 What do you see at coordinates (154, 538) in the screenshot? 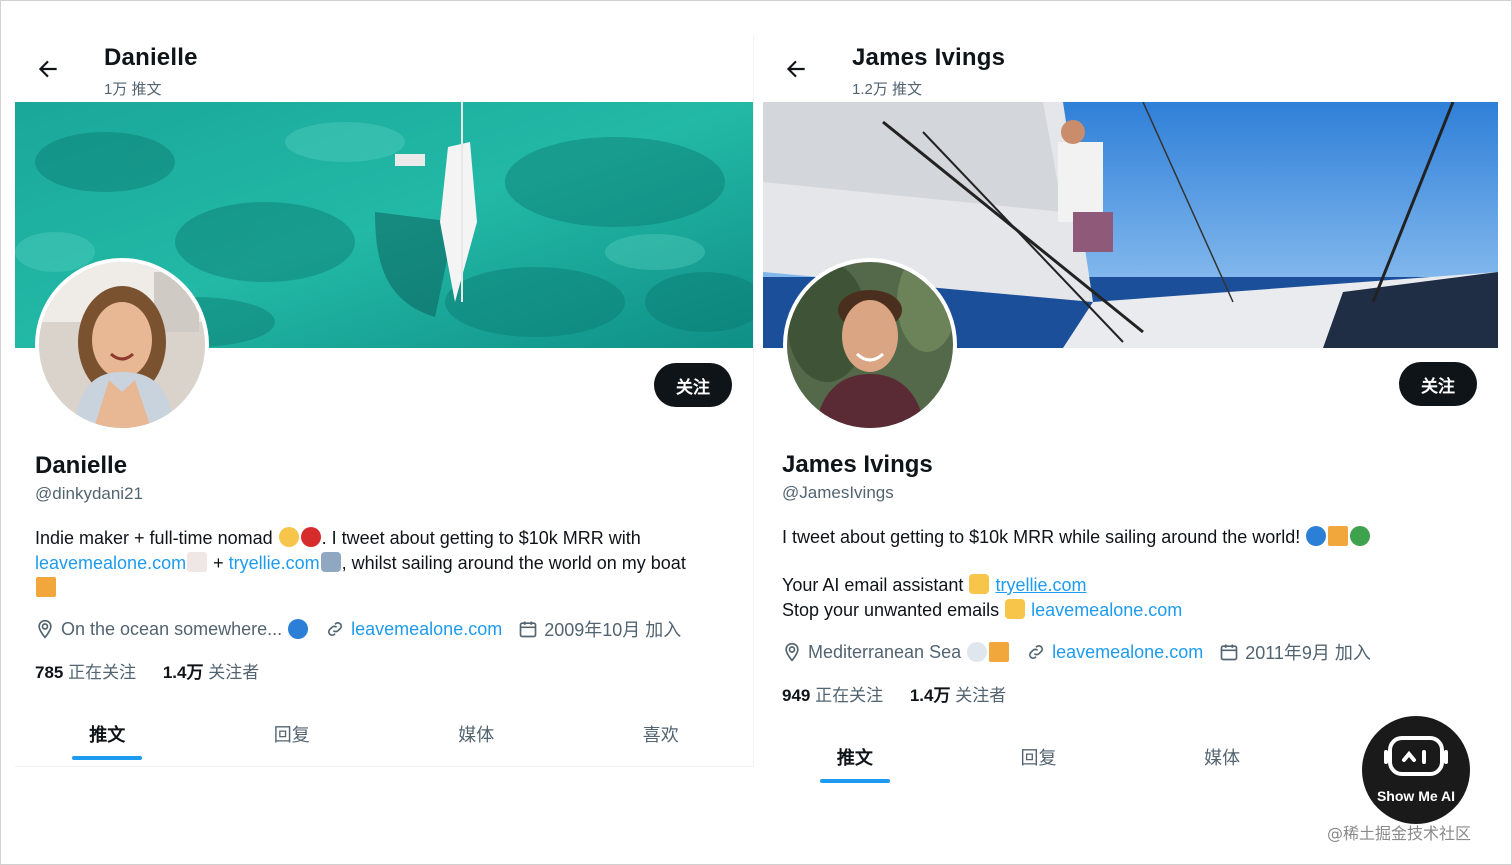
I see `bio-text: Indie maker + full-time nomad` at bounding box center [154, 538].